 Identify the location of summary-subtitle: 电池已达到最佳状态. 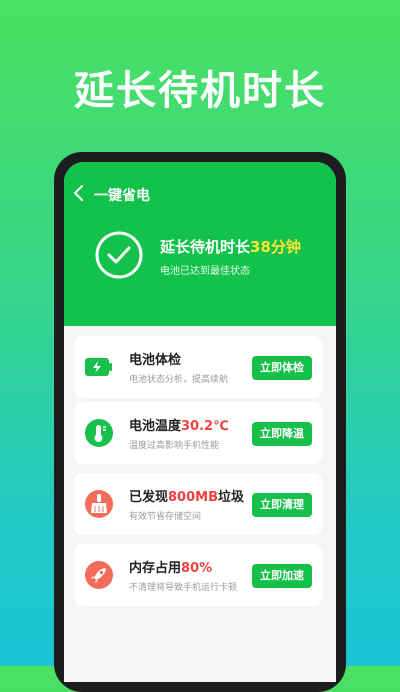
(205, 271).